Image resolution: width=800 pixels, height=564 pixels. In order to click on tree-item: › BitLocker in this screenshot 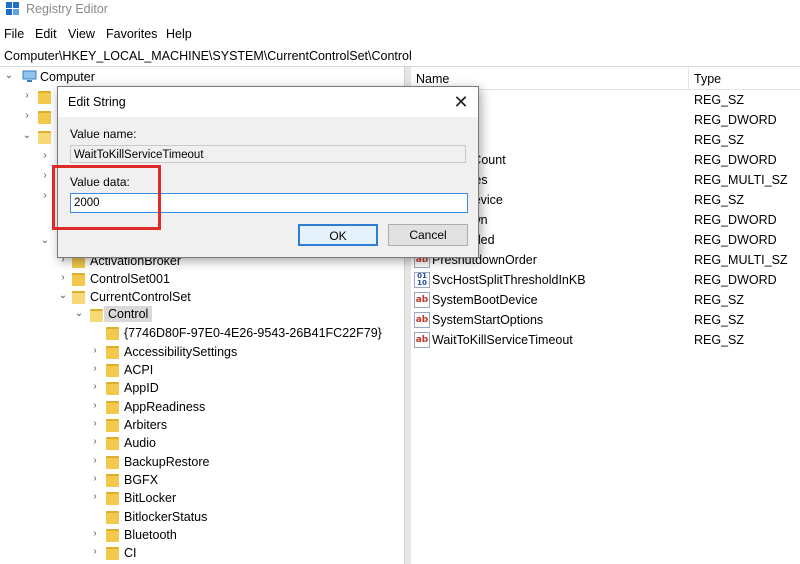, I will do `click(202, 498)`.